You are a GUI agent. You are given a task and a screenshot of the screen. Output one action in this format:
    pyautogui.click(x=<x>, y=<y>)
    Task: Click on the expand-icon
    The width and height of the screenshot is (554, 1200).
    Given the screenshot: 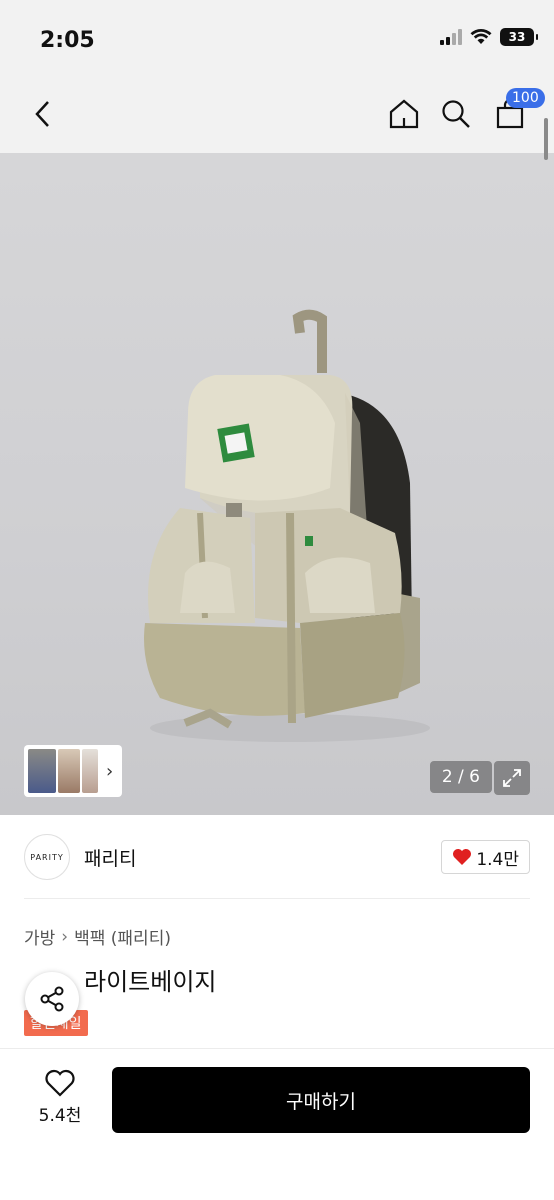 What is the action you would take?
    pyautogui.click(x=512, y=778)
    